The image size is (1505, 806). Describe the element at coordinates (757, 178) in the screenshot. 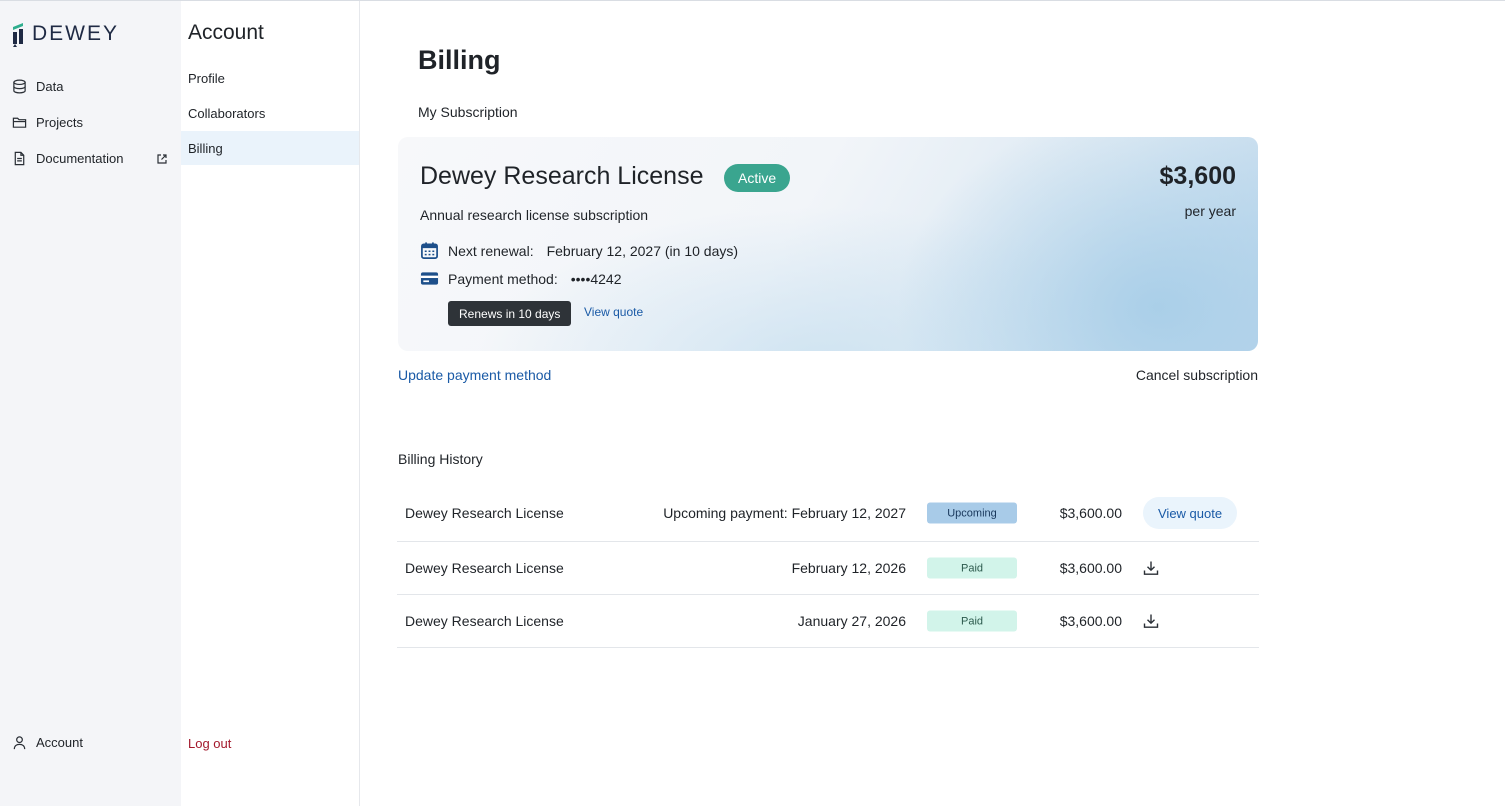

I see `status-badge: Active` at that location.